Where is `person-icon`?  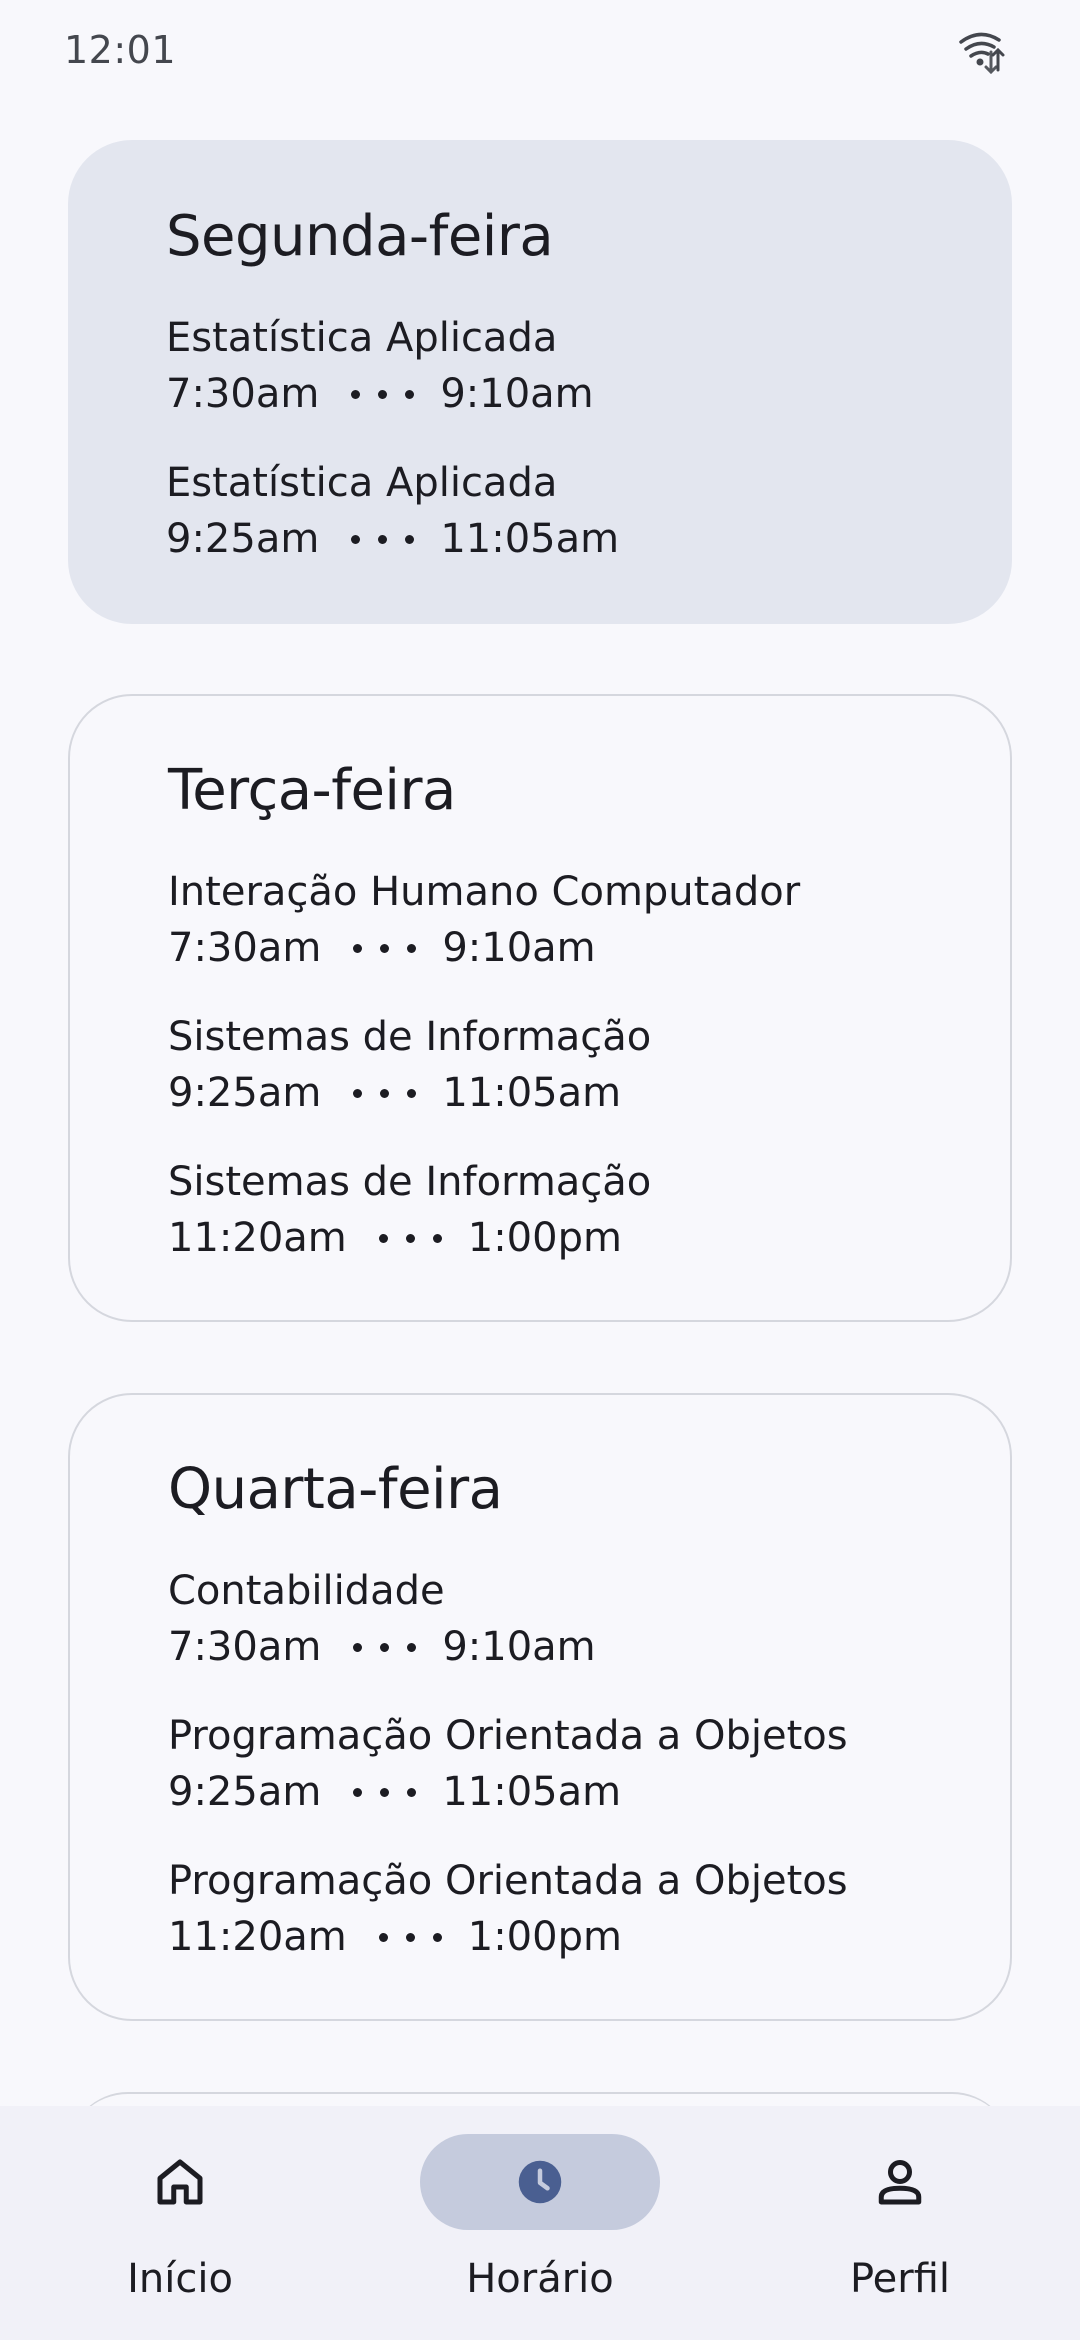 person-icon is located at coordinates (900, 2182).